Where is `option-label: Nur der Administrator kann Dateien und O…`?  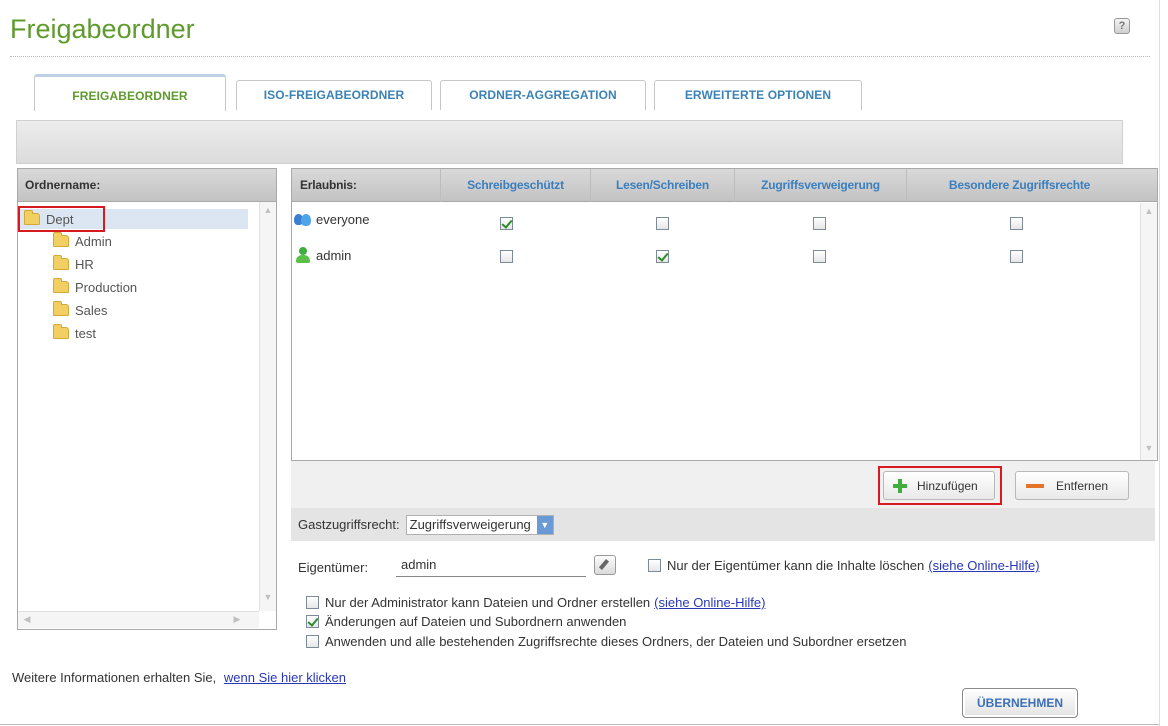 option-label: Nur der Administrator kann Dateien und O… is located at coordinates (488, 602).